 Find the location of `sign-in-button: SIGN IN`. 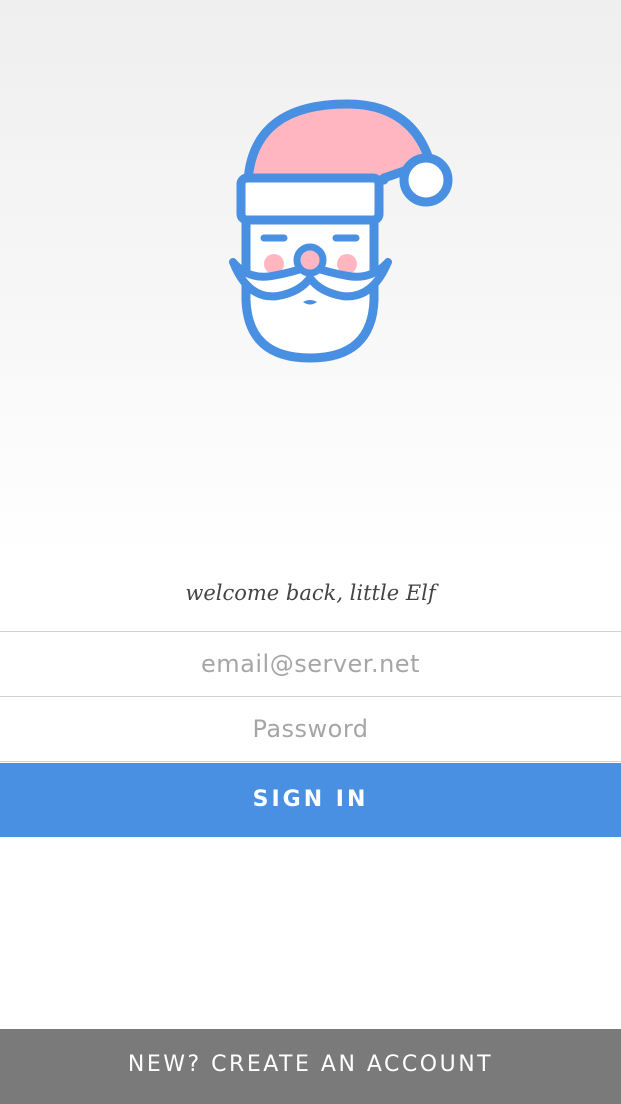

sign-in-button: SIGN IN is located at coordinates (310, 800).